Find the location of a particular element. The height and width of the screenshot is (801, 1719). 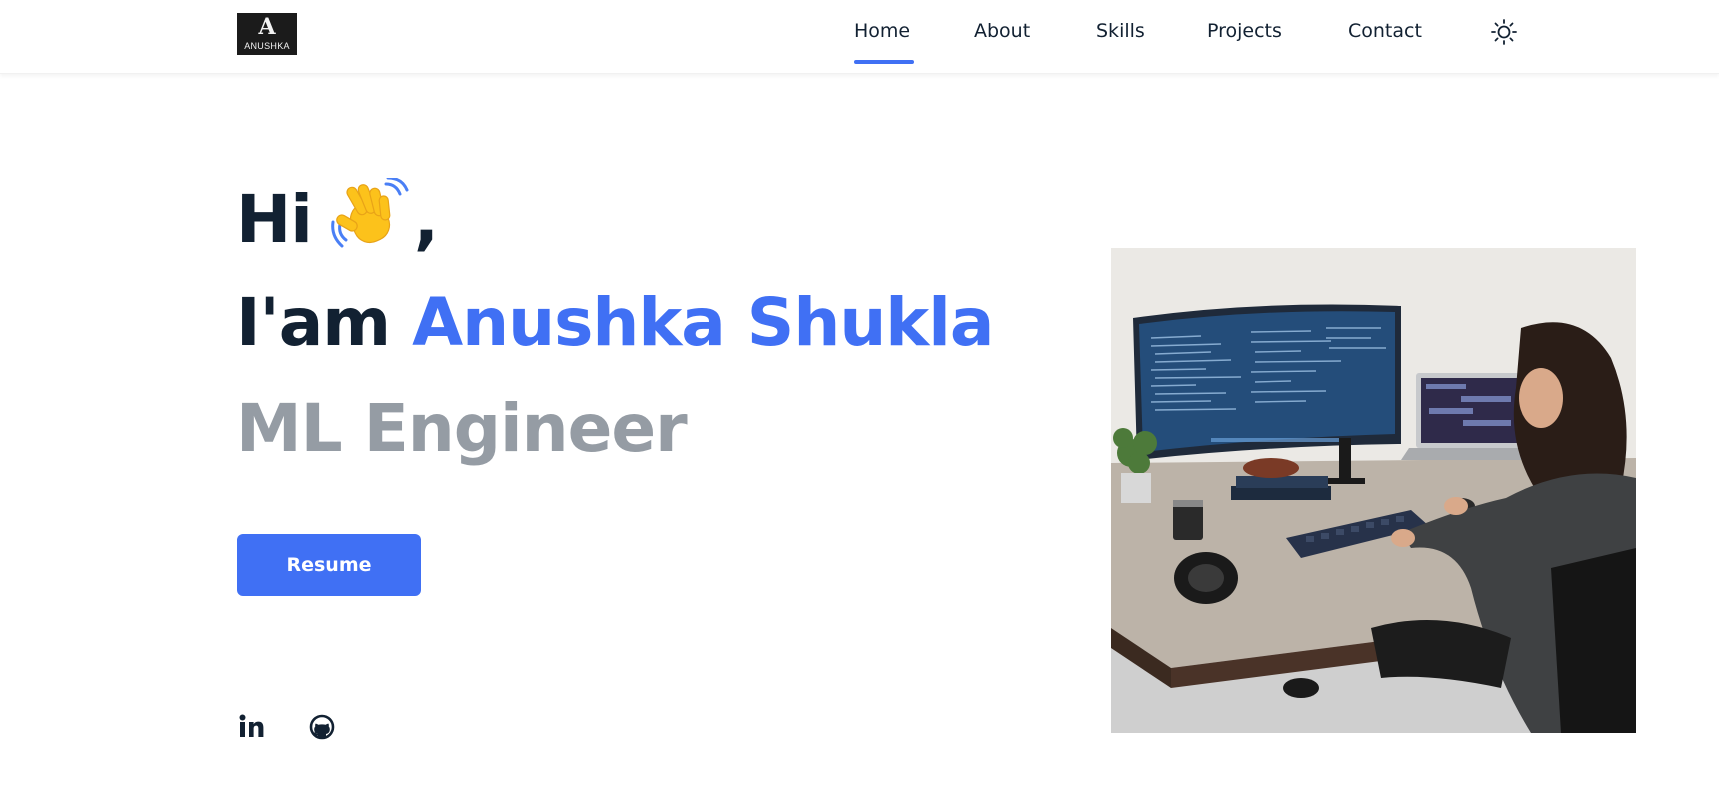

nav-item-home: Home is located at coordinates (882, 31).